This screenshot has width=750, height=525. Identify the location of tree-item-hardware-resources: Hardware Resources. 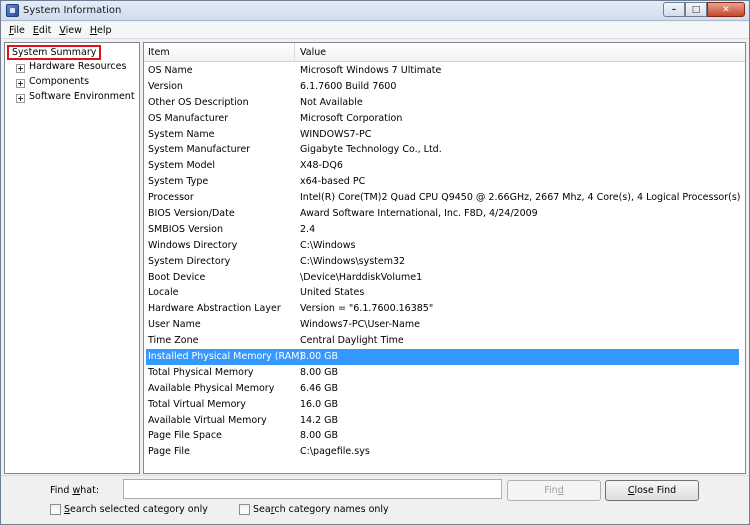
(72, 68).